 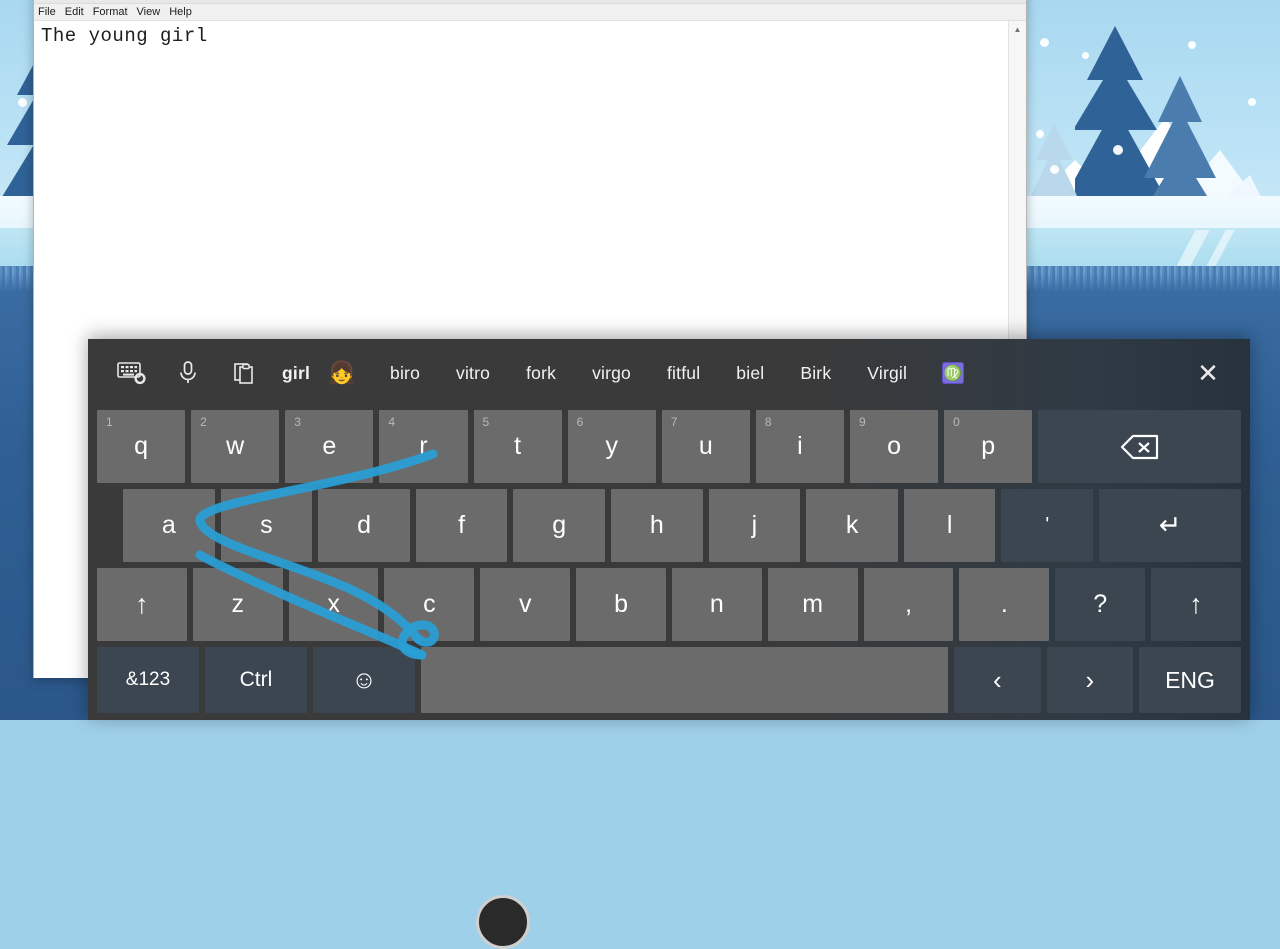 I want to click on scroll-up-icon: ▲, so click(x=1017, y=29).